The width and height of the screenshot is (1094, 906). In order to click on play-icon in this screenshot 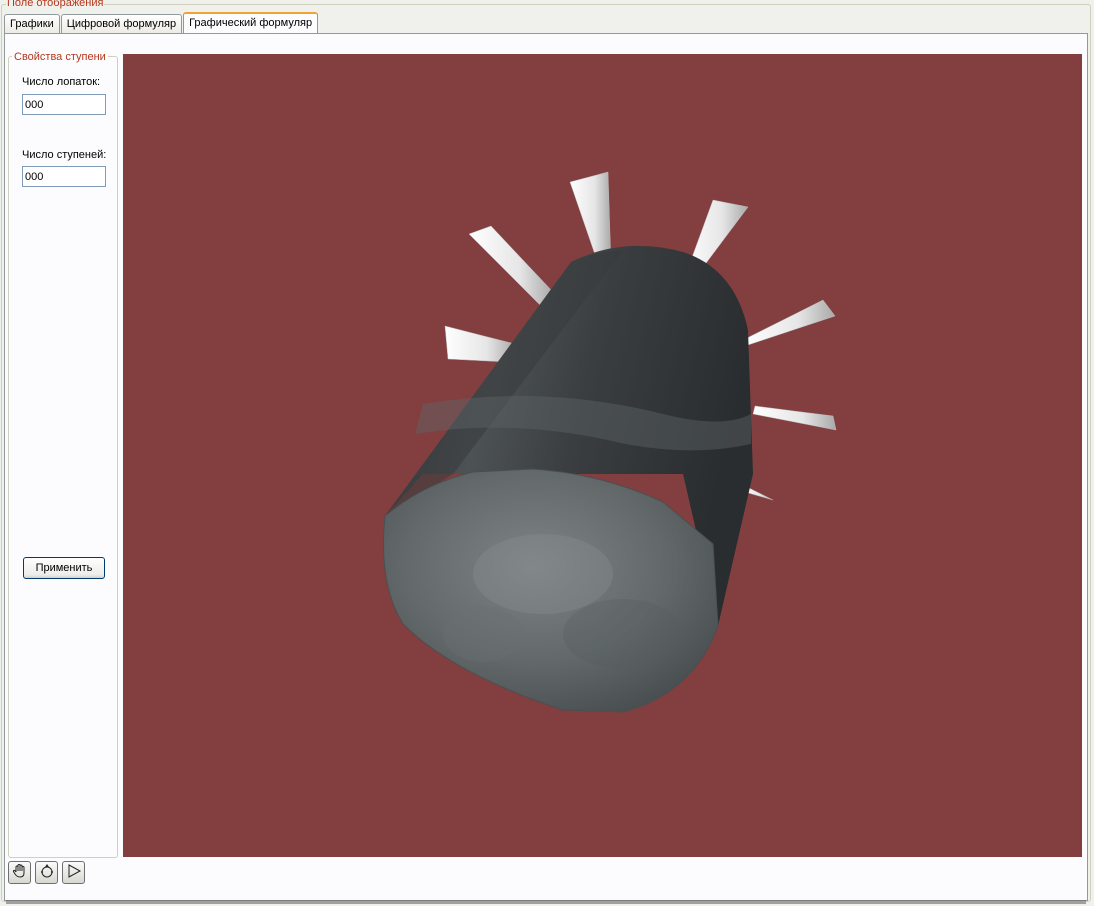, I will do `click(74, 872)`.